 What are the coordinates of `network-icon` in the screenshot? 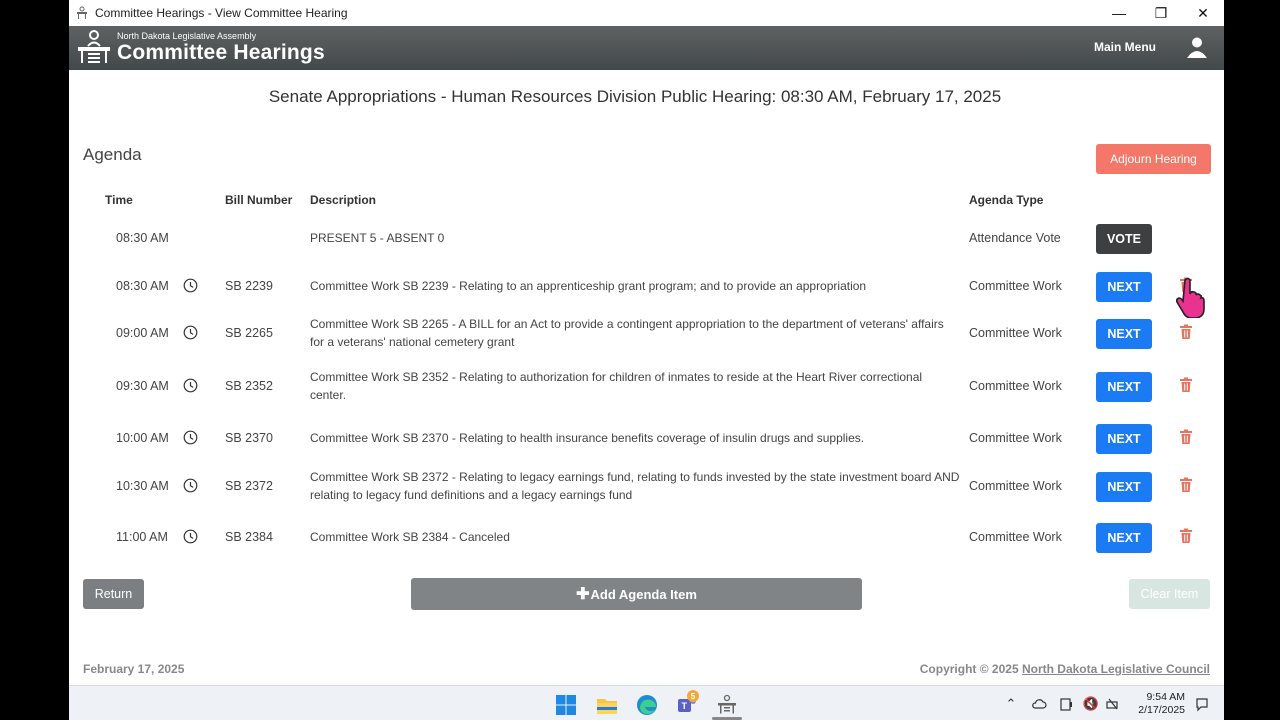 It's located at (1113, 704).